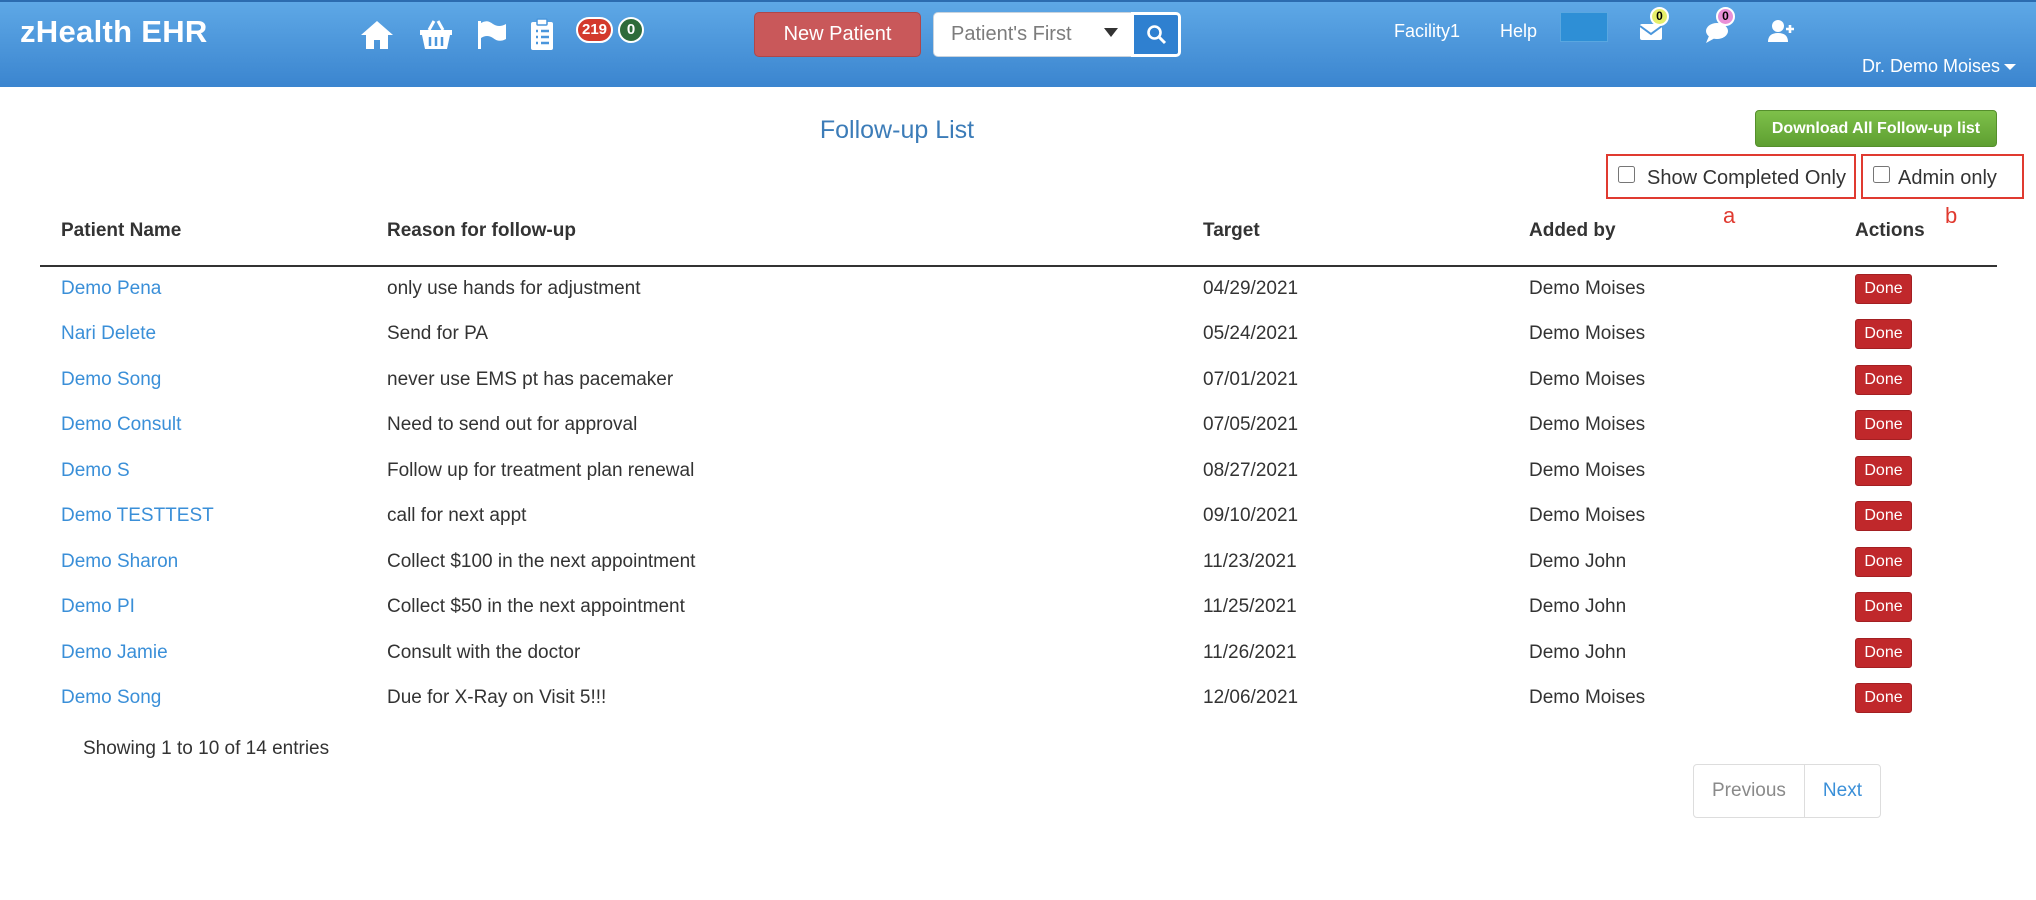 The height and width of the screenshot is (900, 2036). I want to click on cell-patient-name: Demo TESTTEST, so click(203, 517).